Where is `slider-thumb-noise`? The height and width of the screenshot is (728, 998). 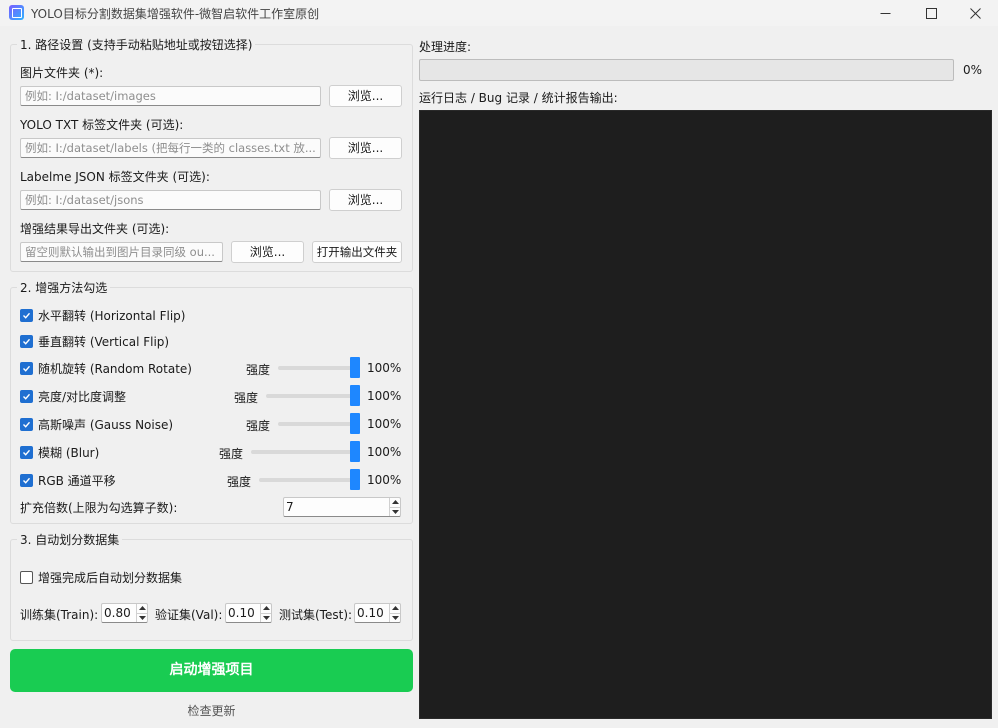 slider-thumb-noise is located at coordinates (355, 423).